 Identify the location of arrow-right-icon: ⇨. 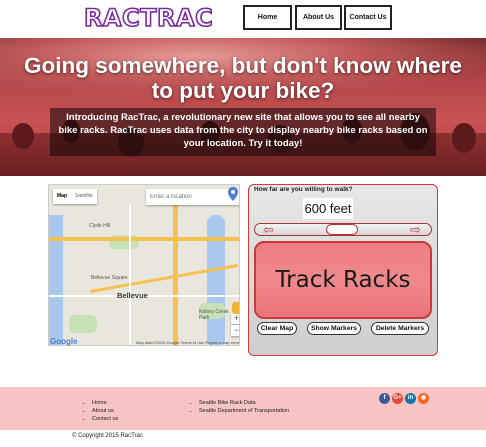
(415, 229).